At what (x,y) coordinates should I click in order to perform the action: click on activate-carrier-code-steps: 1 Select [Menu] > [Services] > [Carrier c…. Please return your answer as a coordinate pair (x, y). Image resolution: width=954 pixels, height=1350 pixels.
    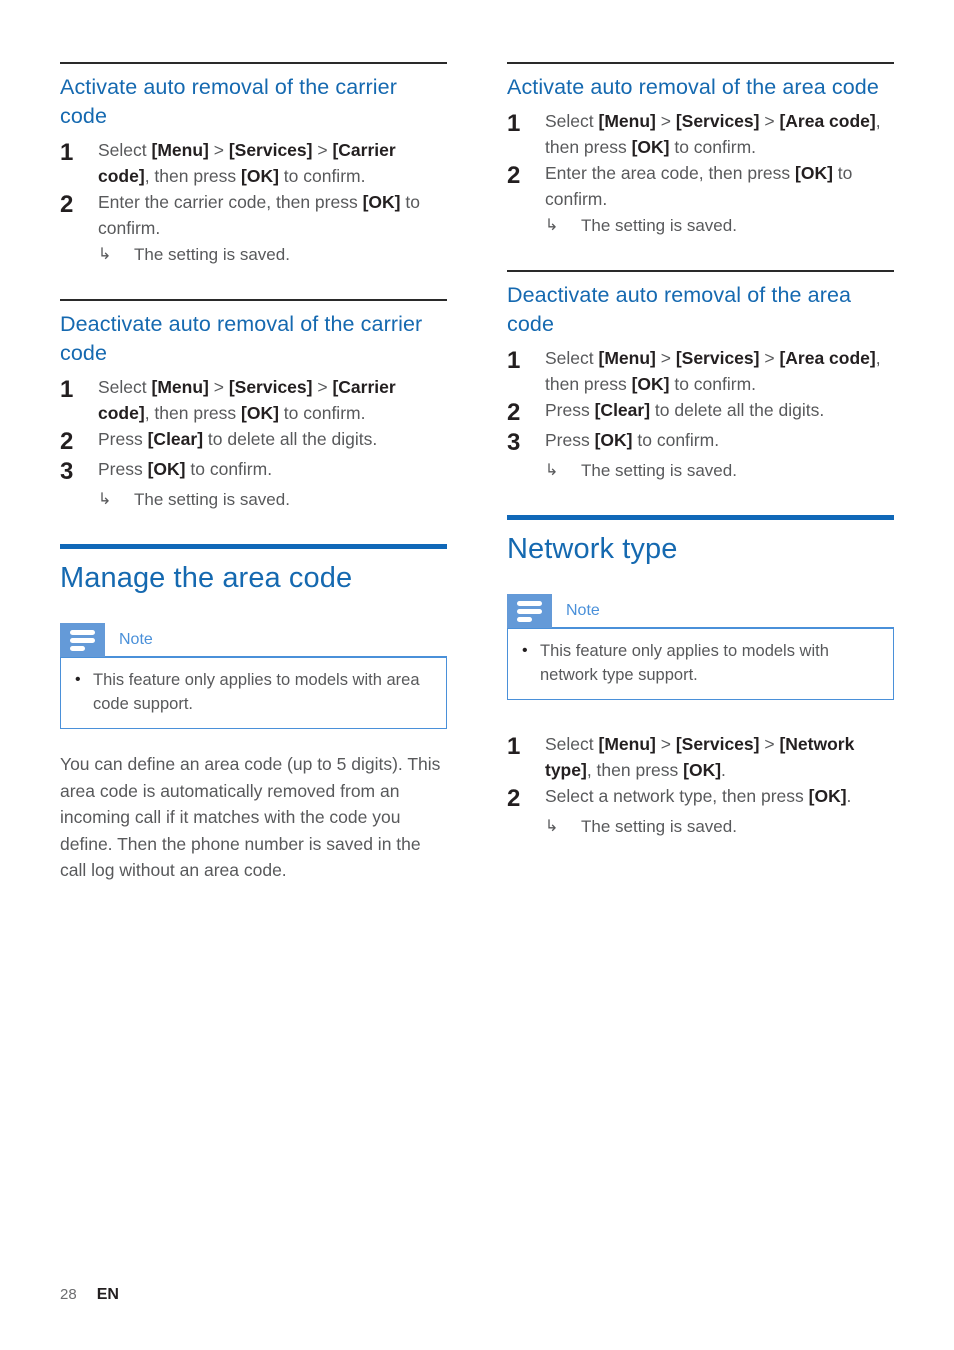
    Looking at the image, I should click on (253, 202).